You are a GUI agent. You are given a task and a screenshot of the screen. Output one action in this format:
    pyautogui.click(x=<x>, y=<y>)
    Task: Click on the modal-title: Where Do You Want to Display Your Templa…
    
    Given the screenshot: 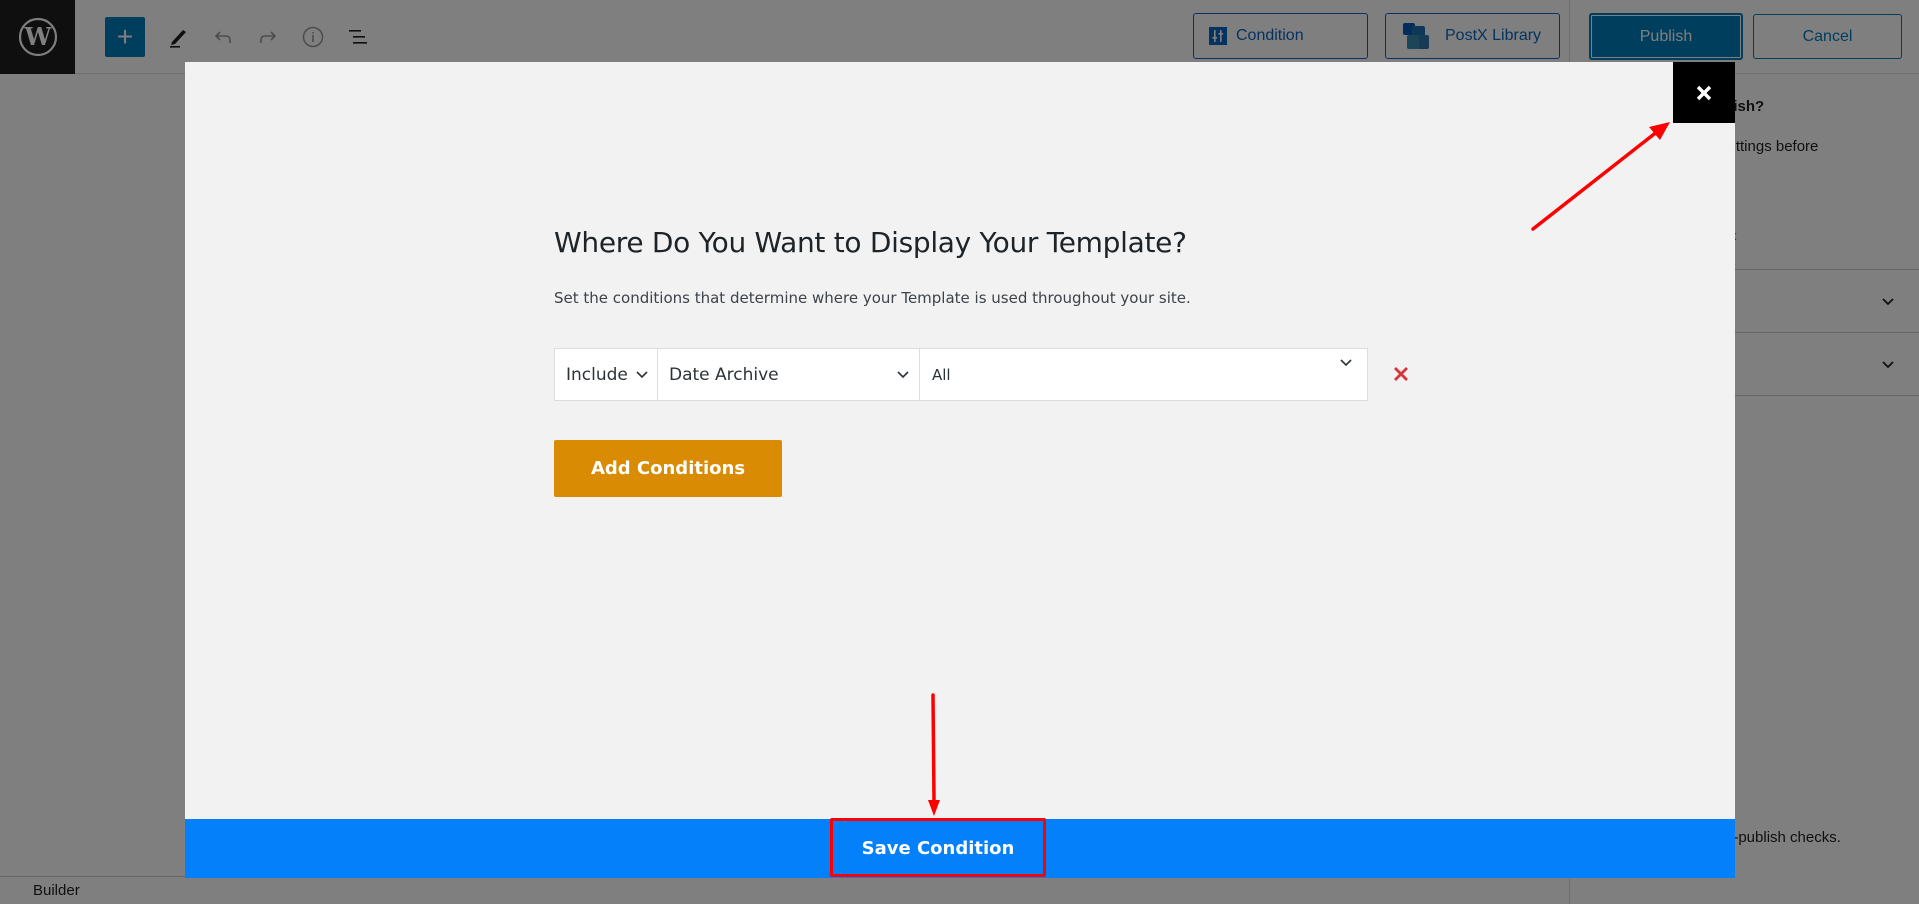 What is the action you would take?
    pyautogui.click(x=870, y=242)
    